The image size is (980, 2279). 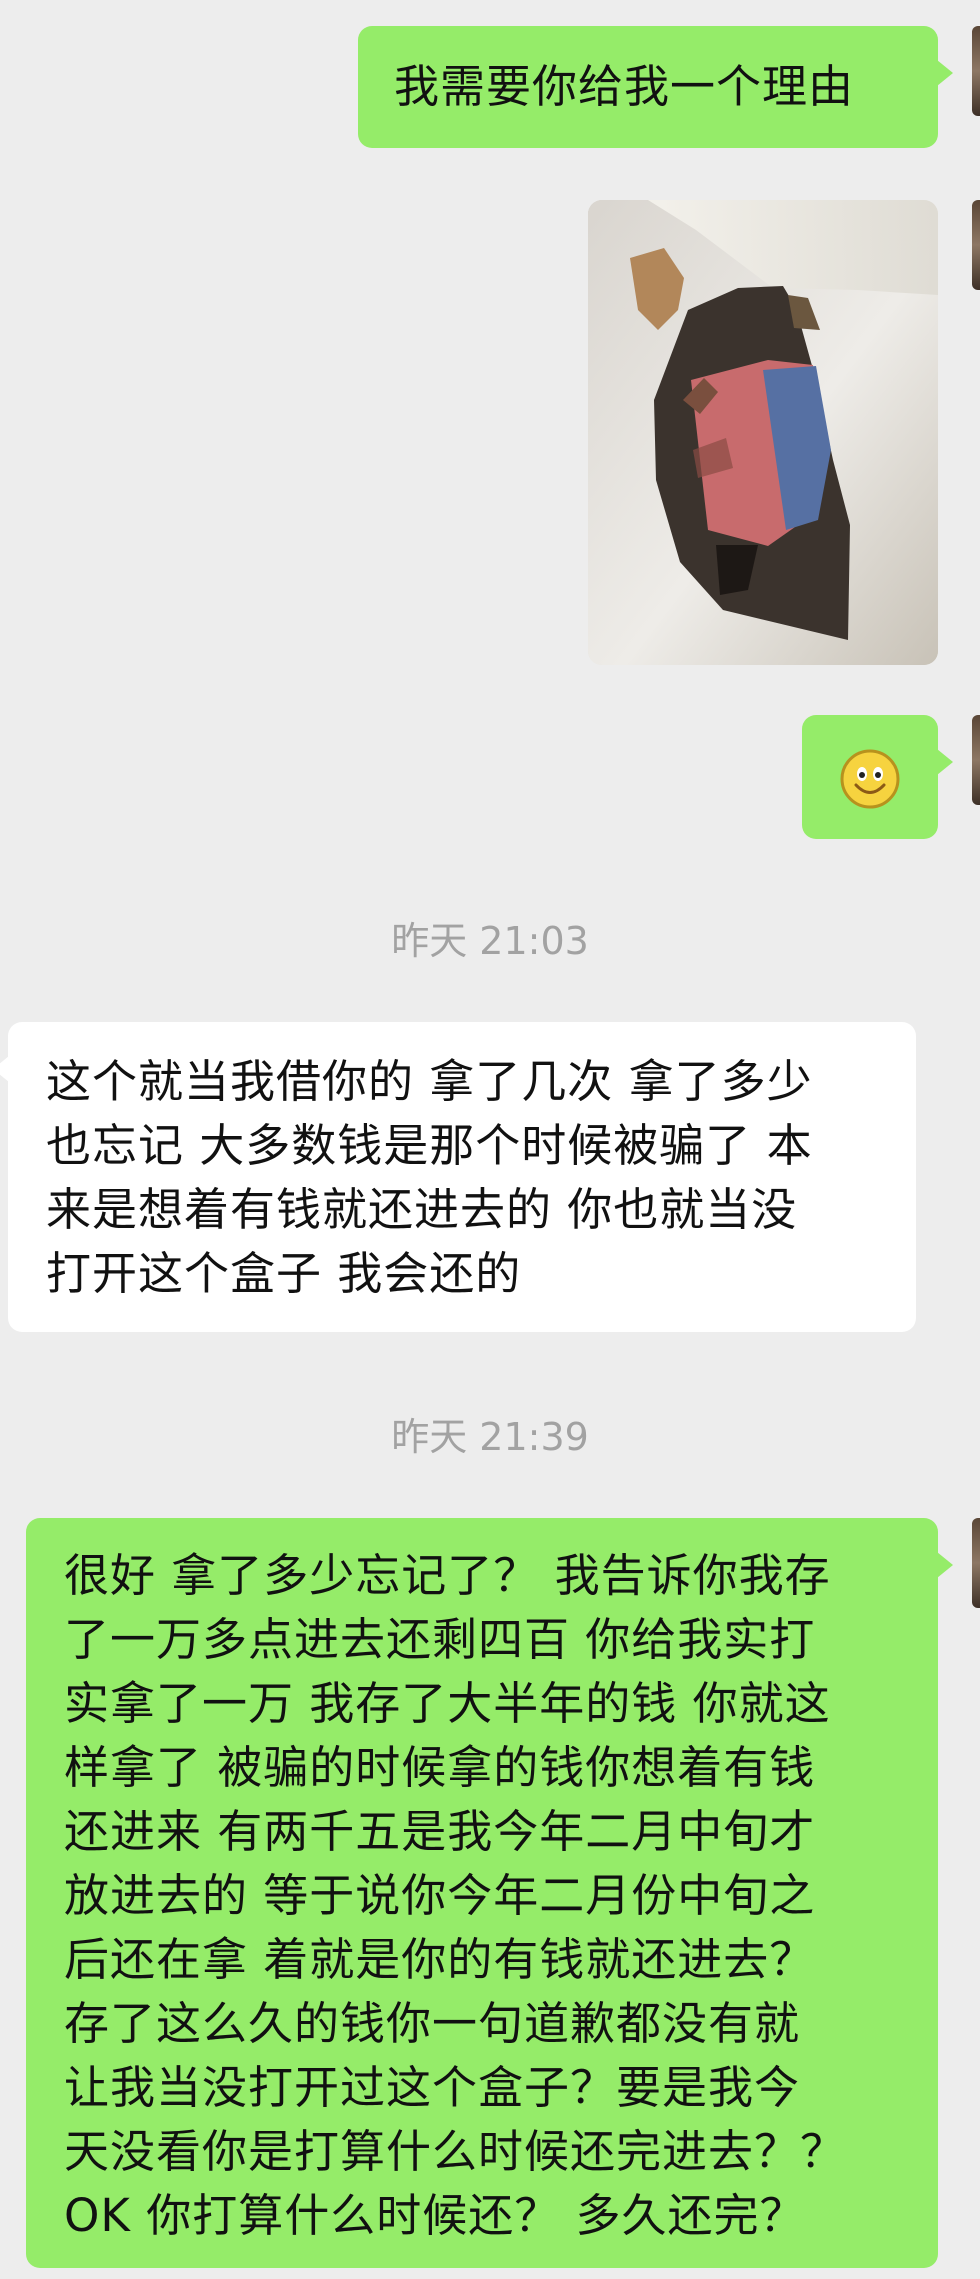 I want to click on message-line: 存了这么久的钱你一句道歉都没有就, so click(x=432, y=2023).